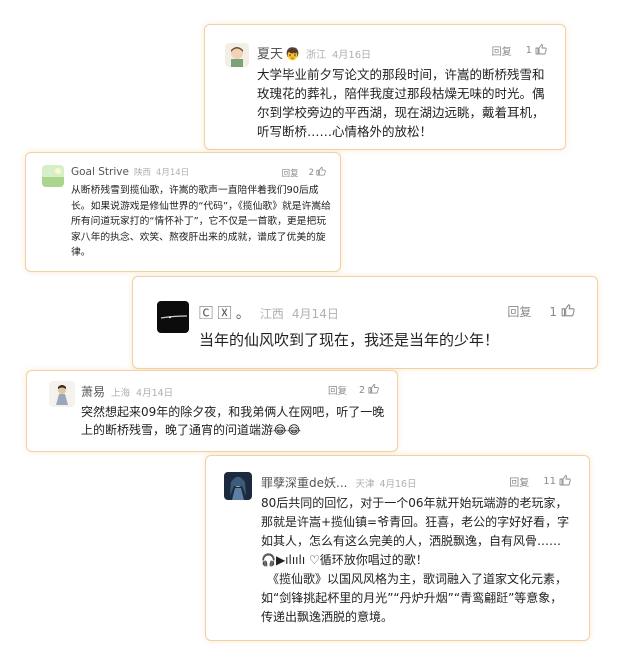  Describe the element at coordinates (365, 484) in the screenshot. I see `location: 天津` at that location.